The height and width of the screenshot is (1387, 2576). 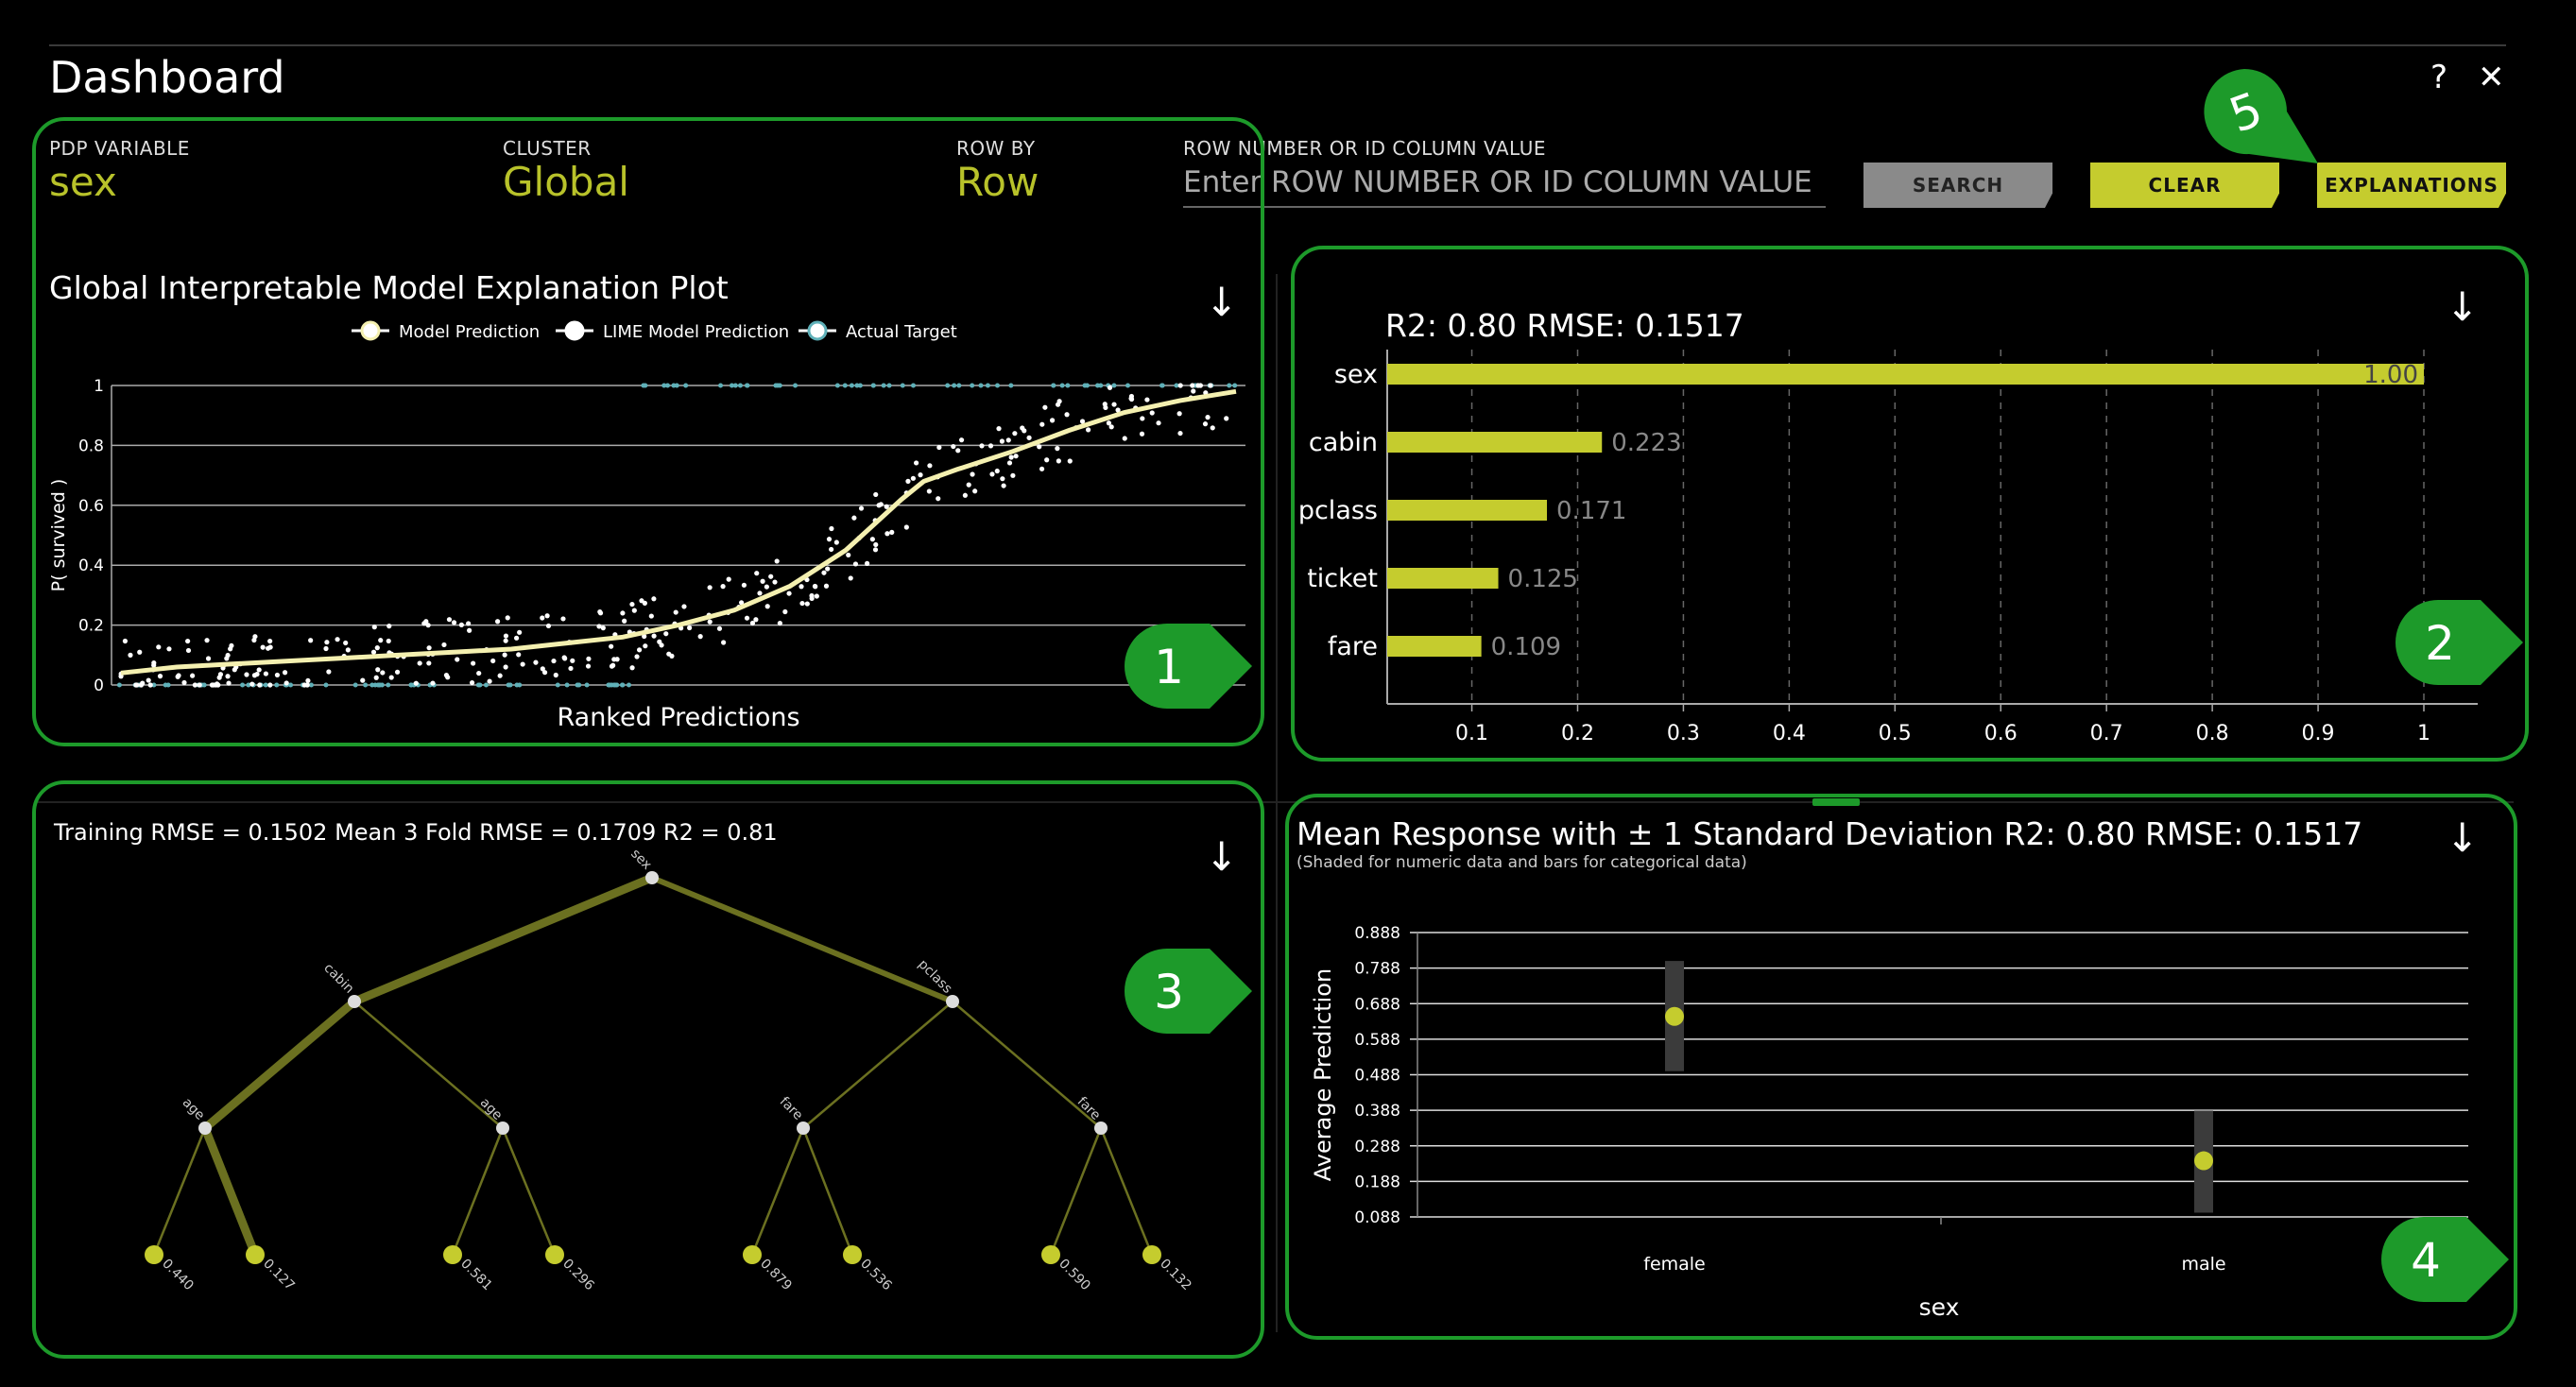 What do you see at coordinates (2438, 77) in the screenshot?
I see `help-icon: ?` at bounding box center [2438, 77].